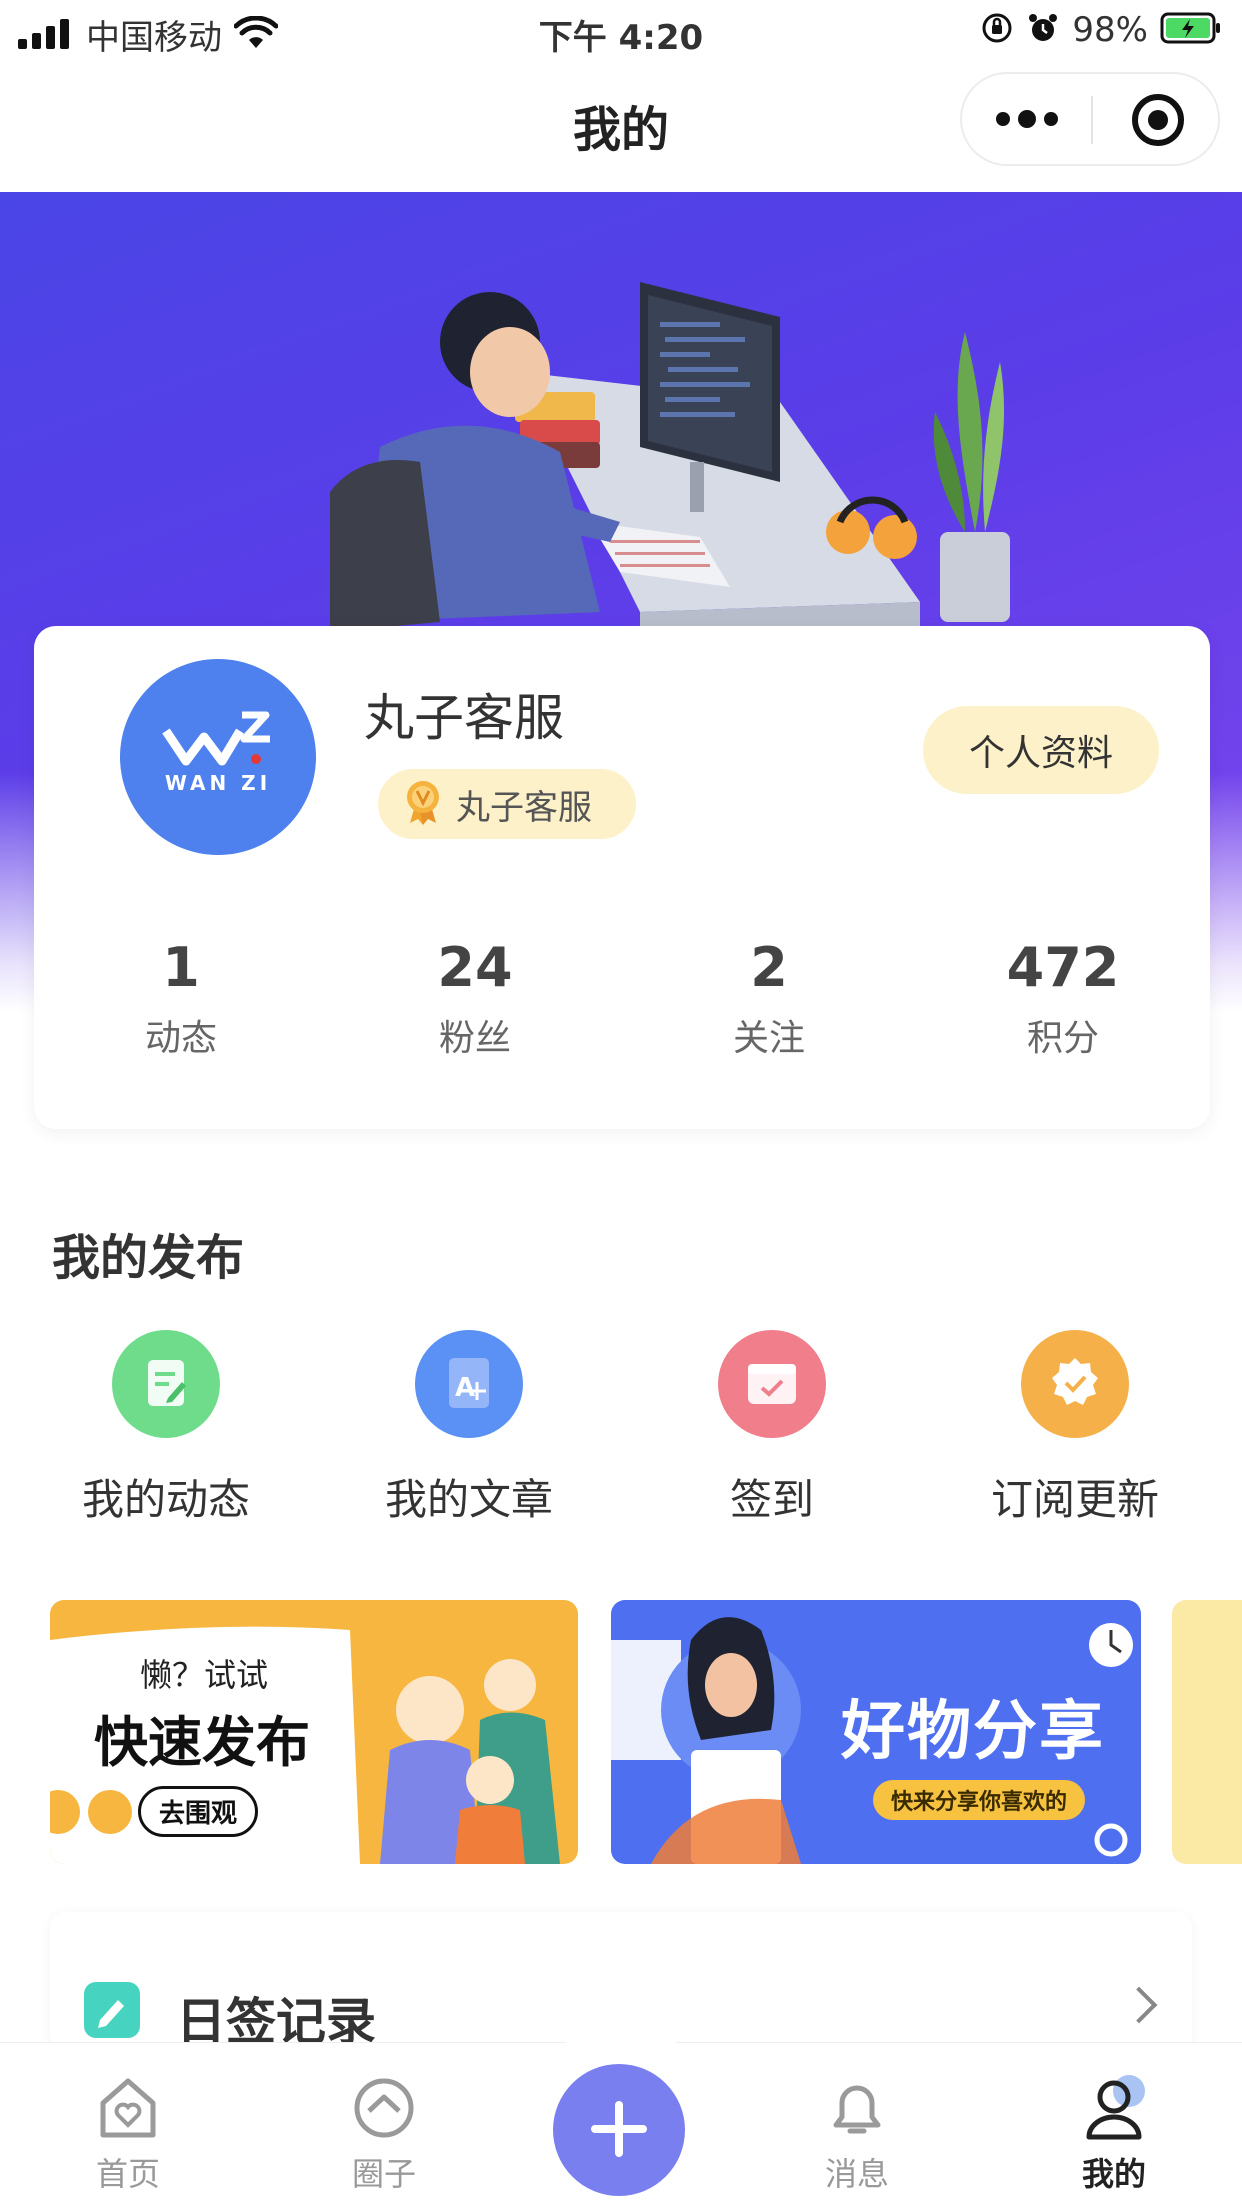  I want to click on shortcut-my-updates: 我的动态, so click(166, 1428).